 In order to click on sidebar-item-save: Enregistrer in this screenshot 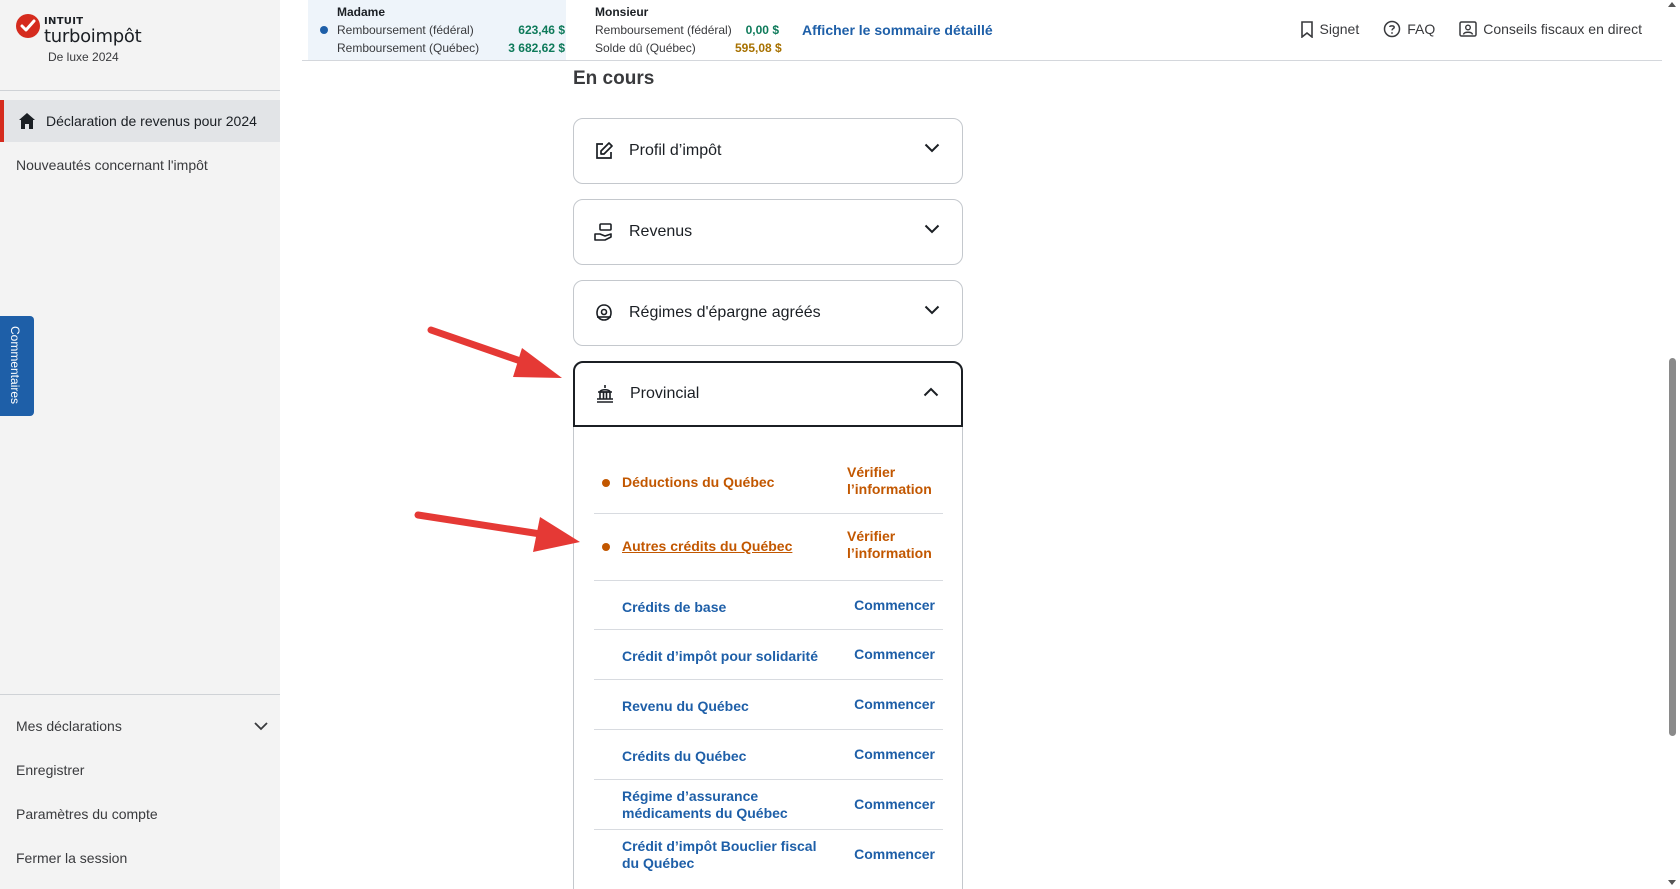, I will do `click(50, 770)`.